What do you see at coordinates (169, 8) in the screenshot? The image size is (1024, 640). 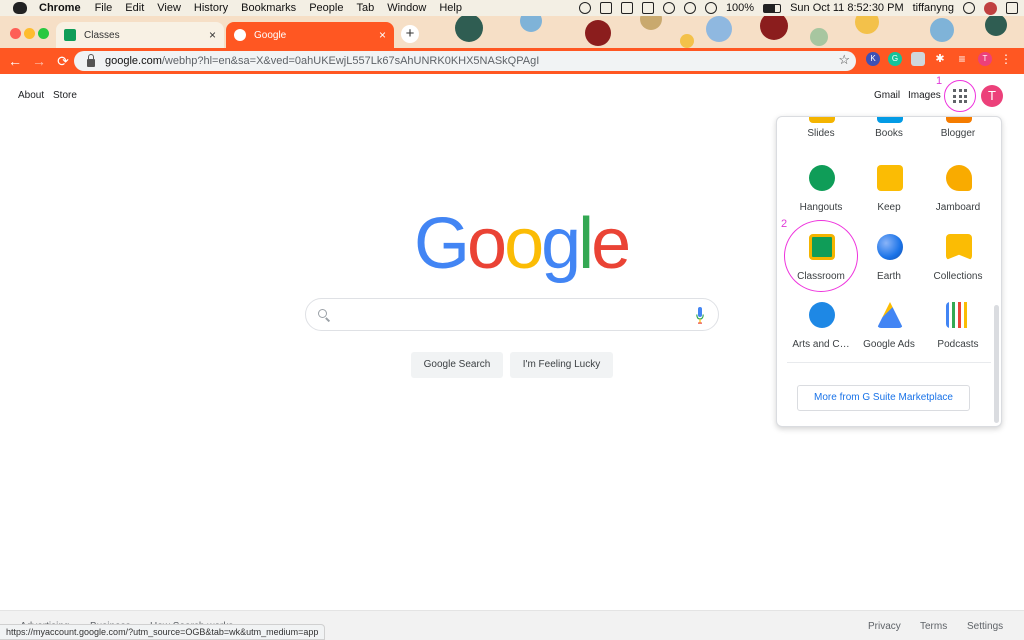 I see `menu-view: View` at bounding box center [169, 8].